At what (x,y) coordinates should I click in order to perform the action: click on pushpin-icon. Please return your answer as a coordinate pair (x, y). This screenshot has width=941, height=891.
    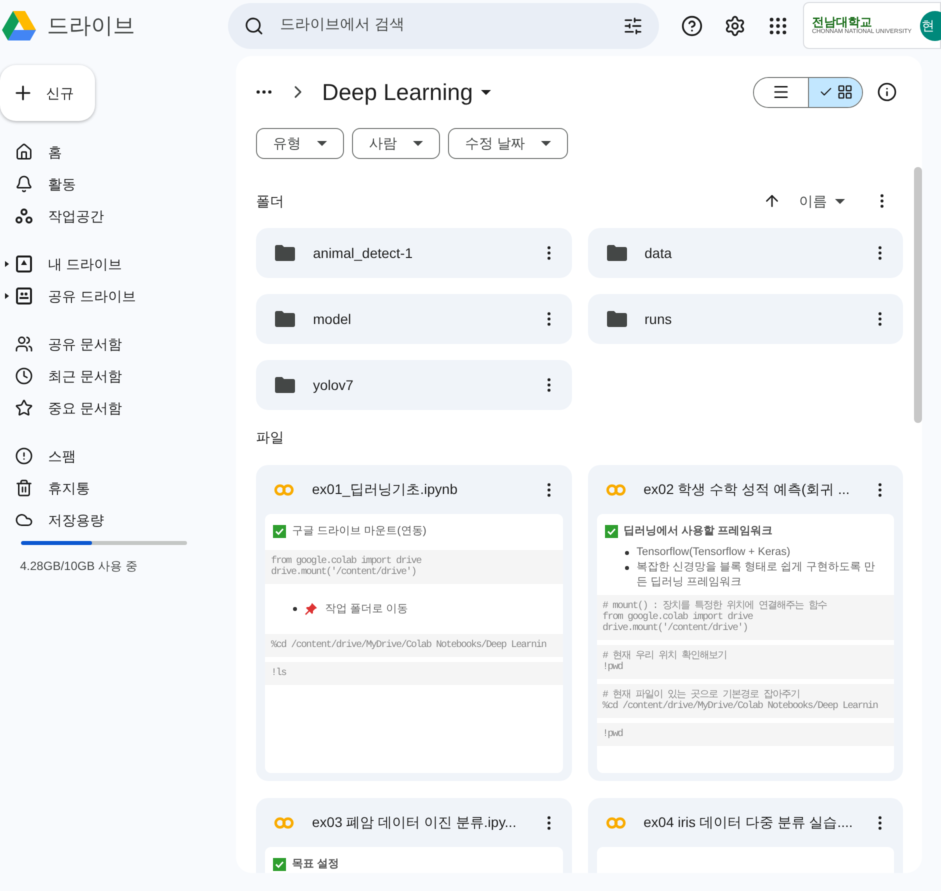
    Looking at the image, I should click on (311, 608).